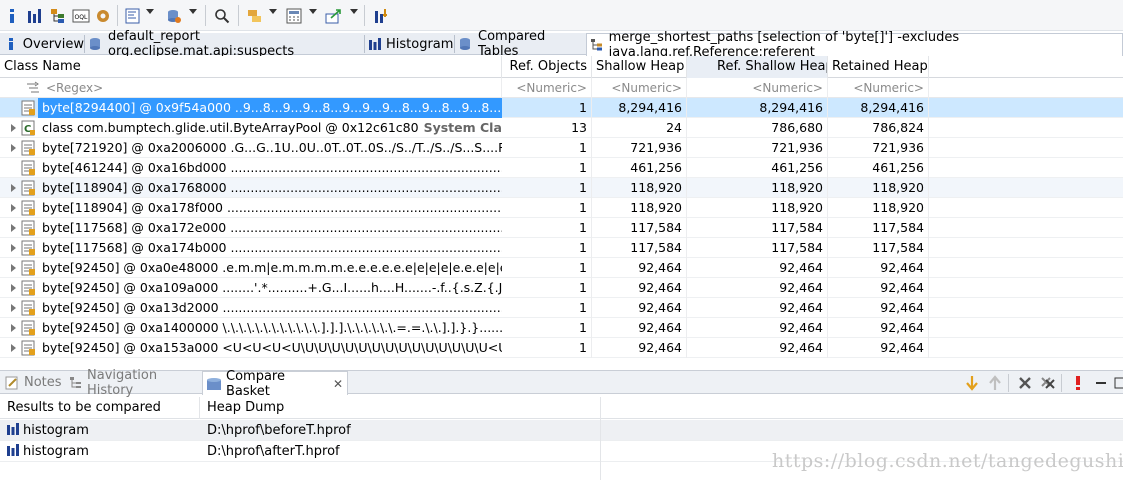  I want to click on column-header-ref-shallow-heap: Ref. Shallow Heap, so click(757, 67).